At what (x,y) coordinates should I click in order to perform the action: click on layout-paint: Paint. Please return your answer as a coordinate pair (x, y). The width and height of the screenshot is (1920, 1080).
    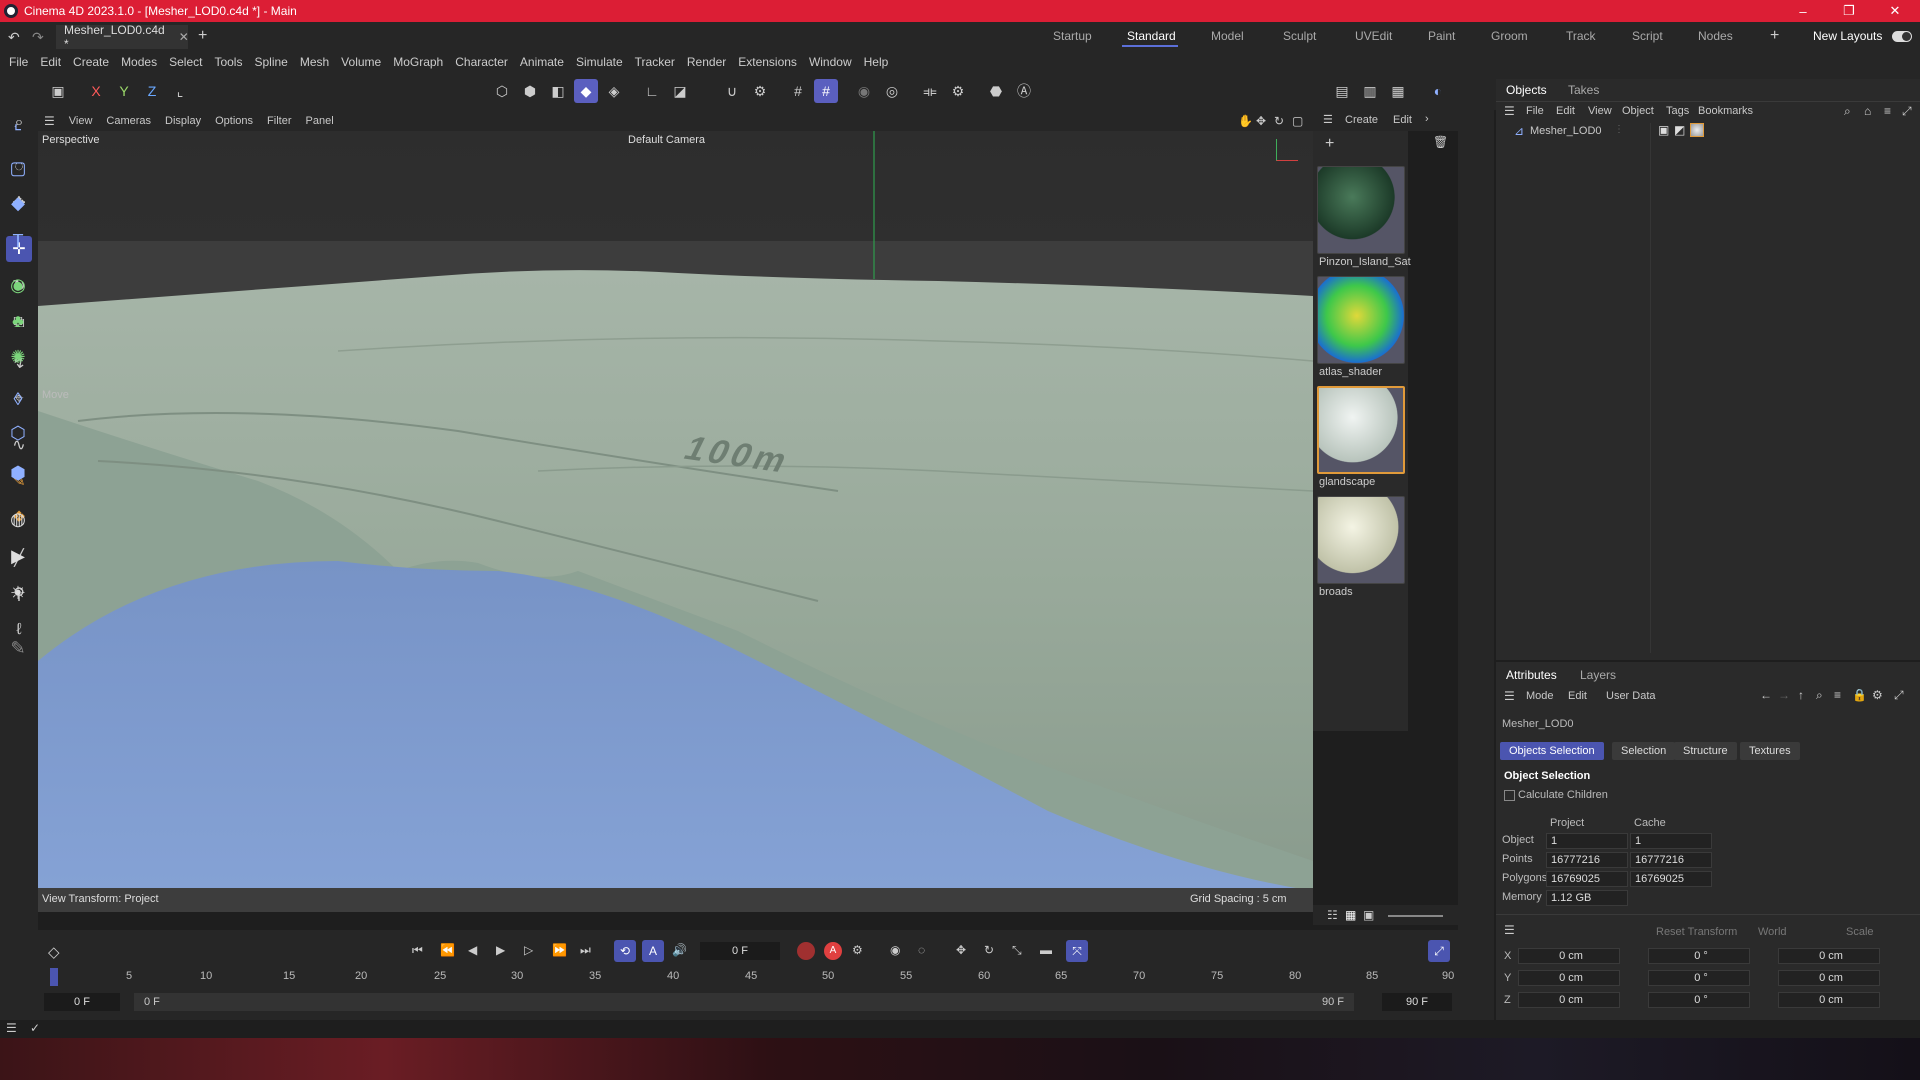
    Looking at the image, I should click on (1441, 36).